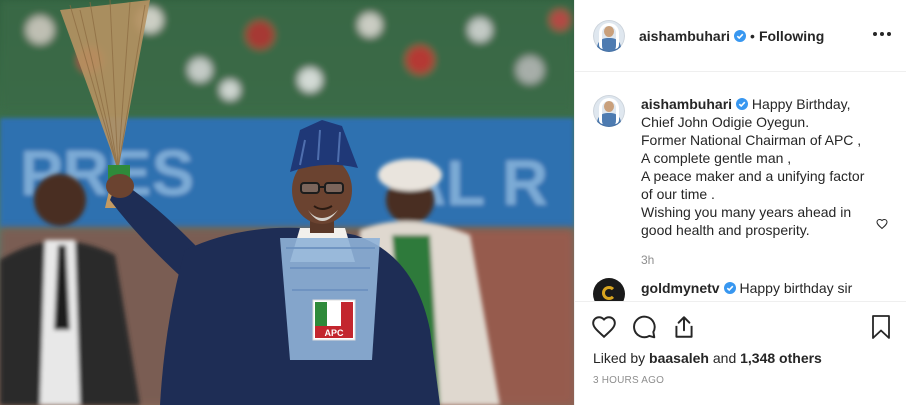  What do you see at coordinates (725, 122) in the screenshot?
I see `caption-line: Chief John Odigie Oyegun.` at bounding box center [725, 122].